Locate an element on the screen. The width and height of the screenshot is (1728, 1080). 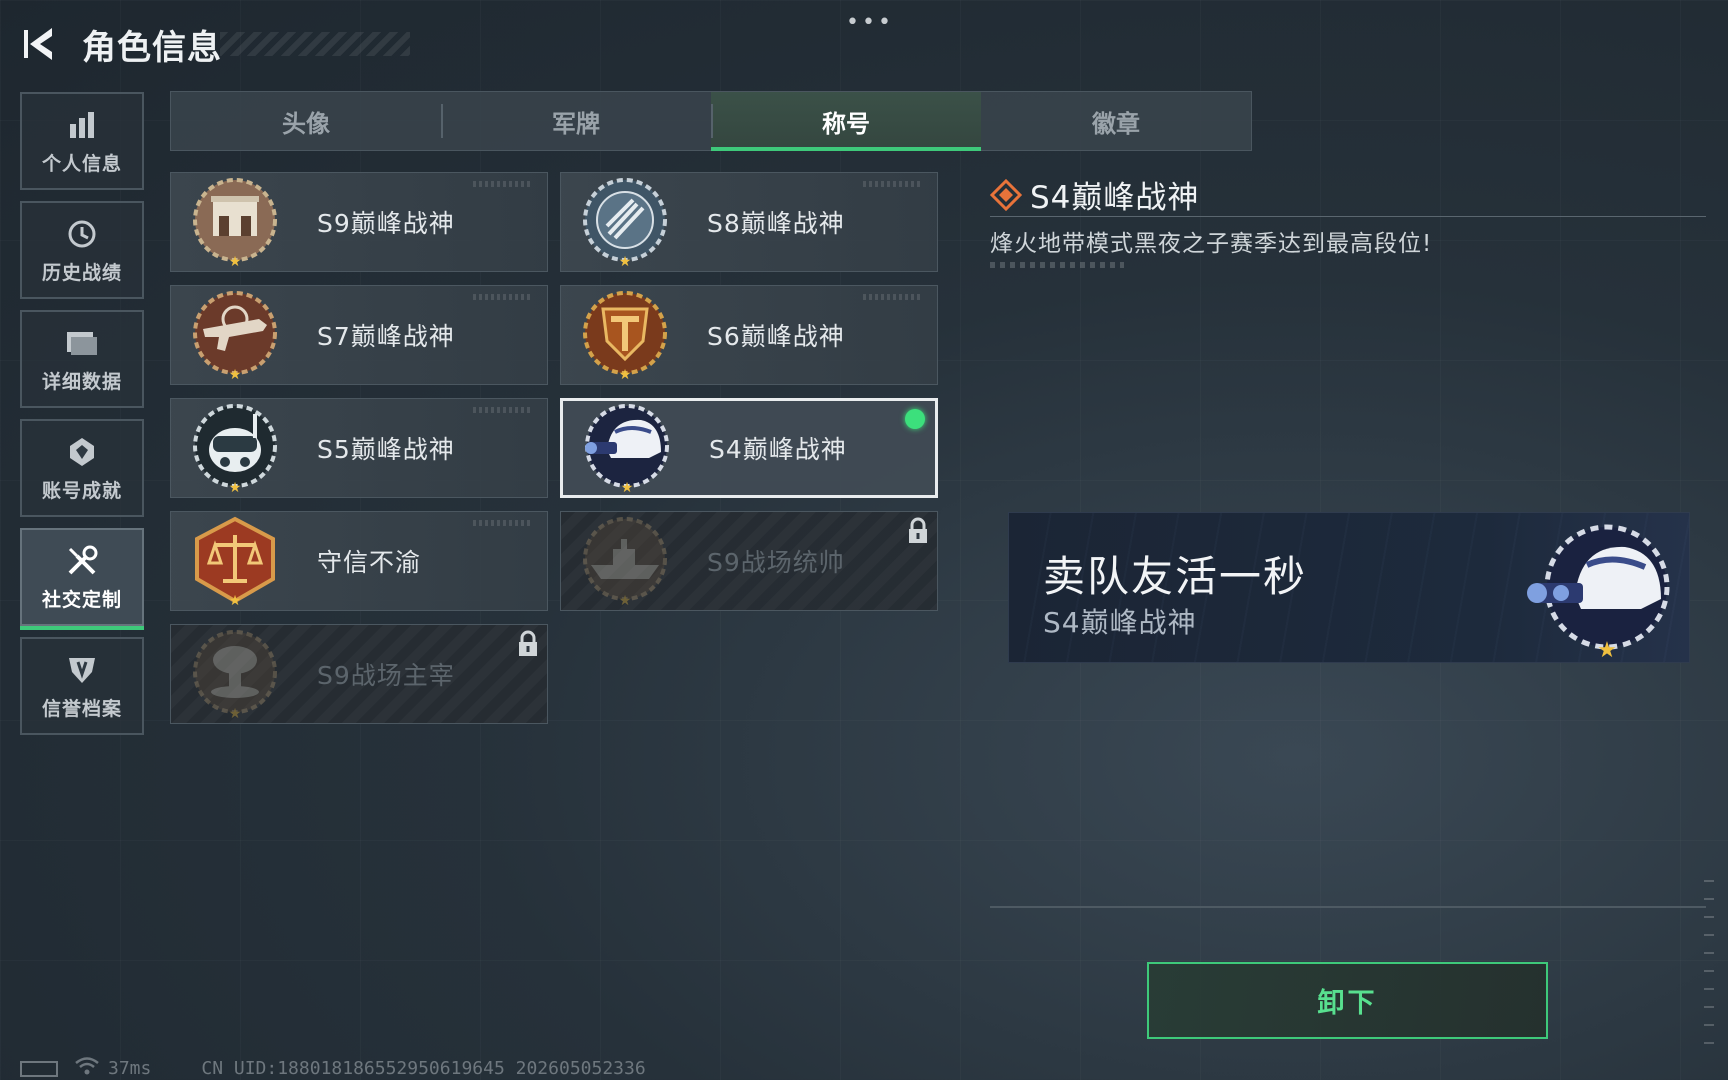
tab-bar: 头像 军牌 称号 徽章 is located at coordinates (711, 121).